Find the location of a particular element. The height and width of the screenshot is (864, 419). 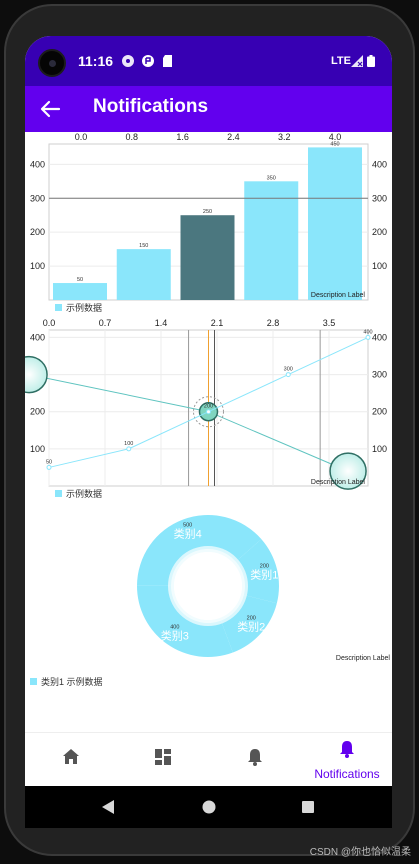

nav-notifications-unselected is located at coordinates (255, 759).